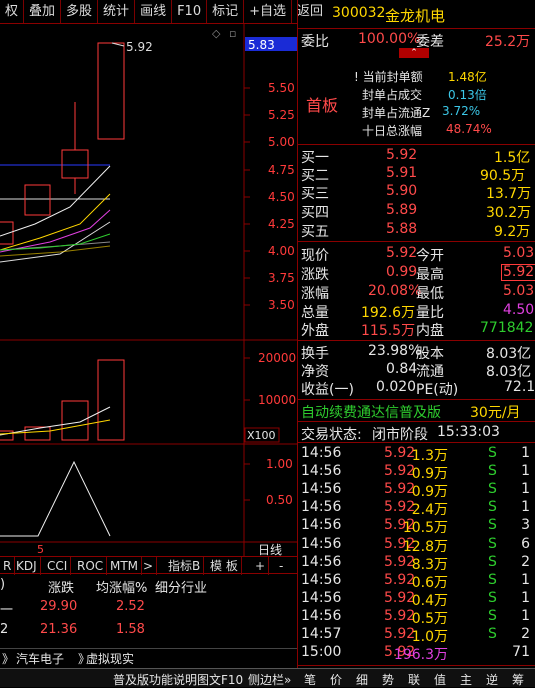  What do you see at coordinates (413, 174) in the screenshot?
I see `bid-row: 买二 5.91 90.5万` at bounding box center [413, 174].